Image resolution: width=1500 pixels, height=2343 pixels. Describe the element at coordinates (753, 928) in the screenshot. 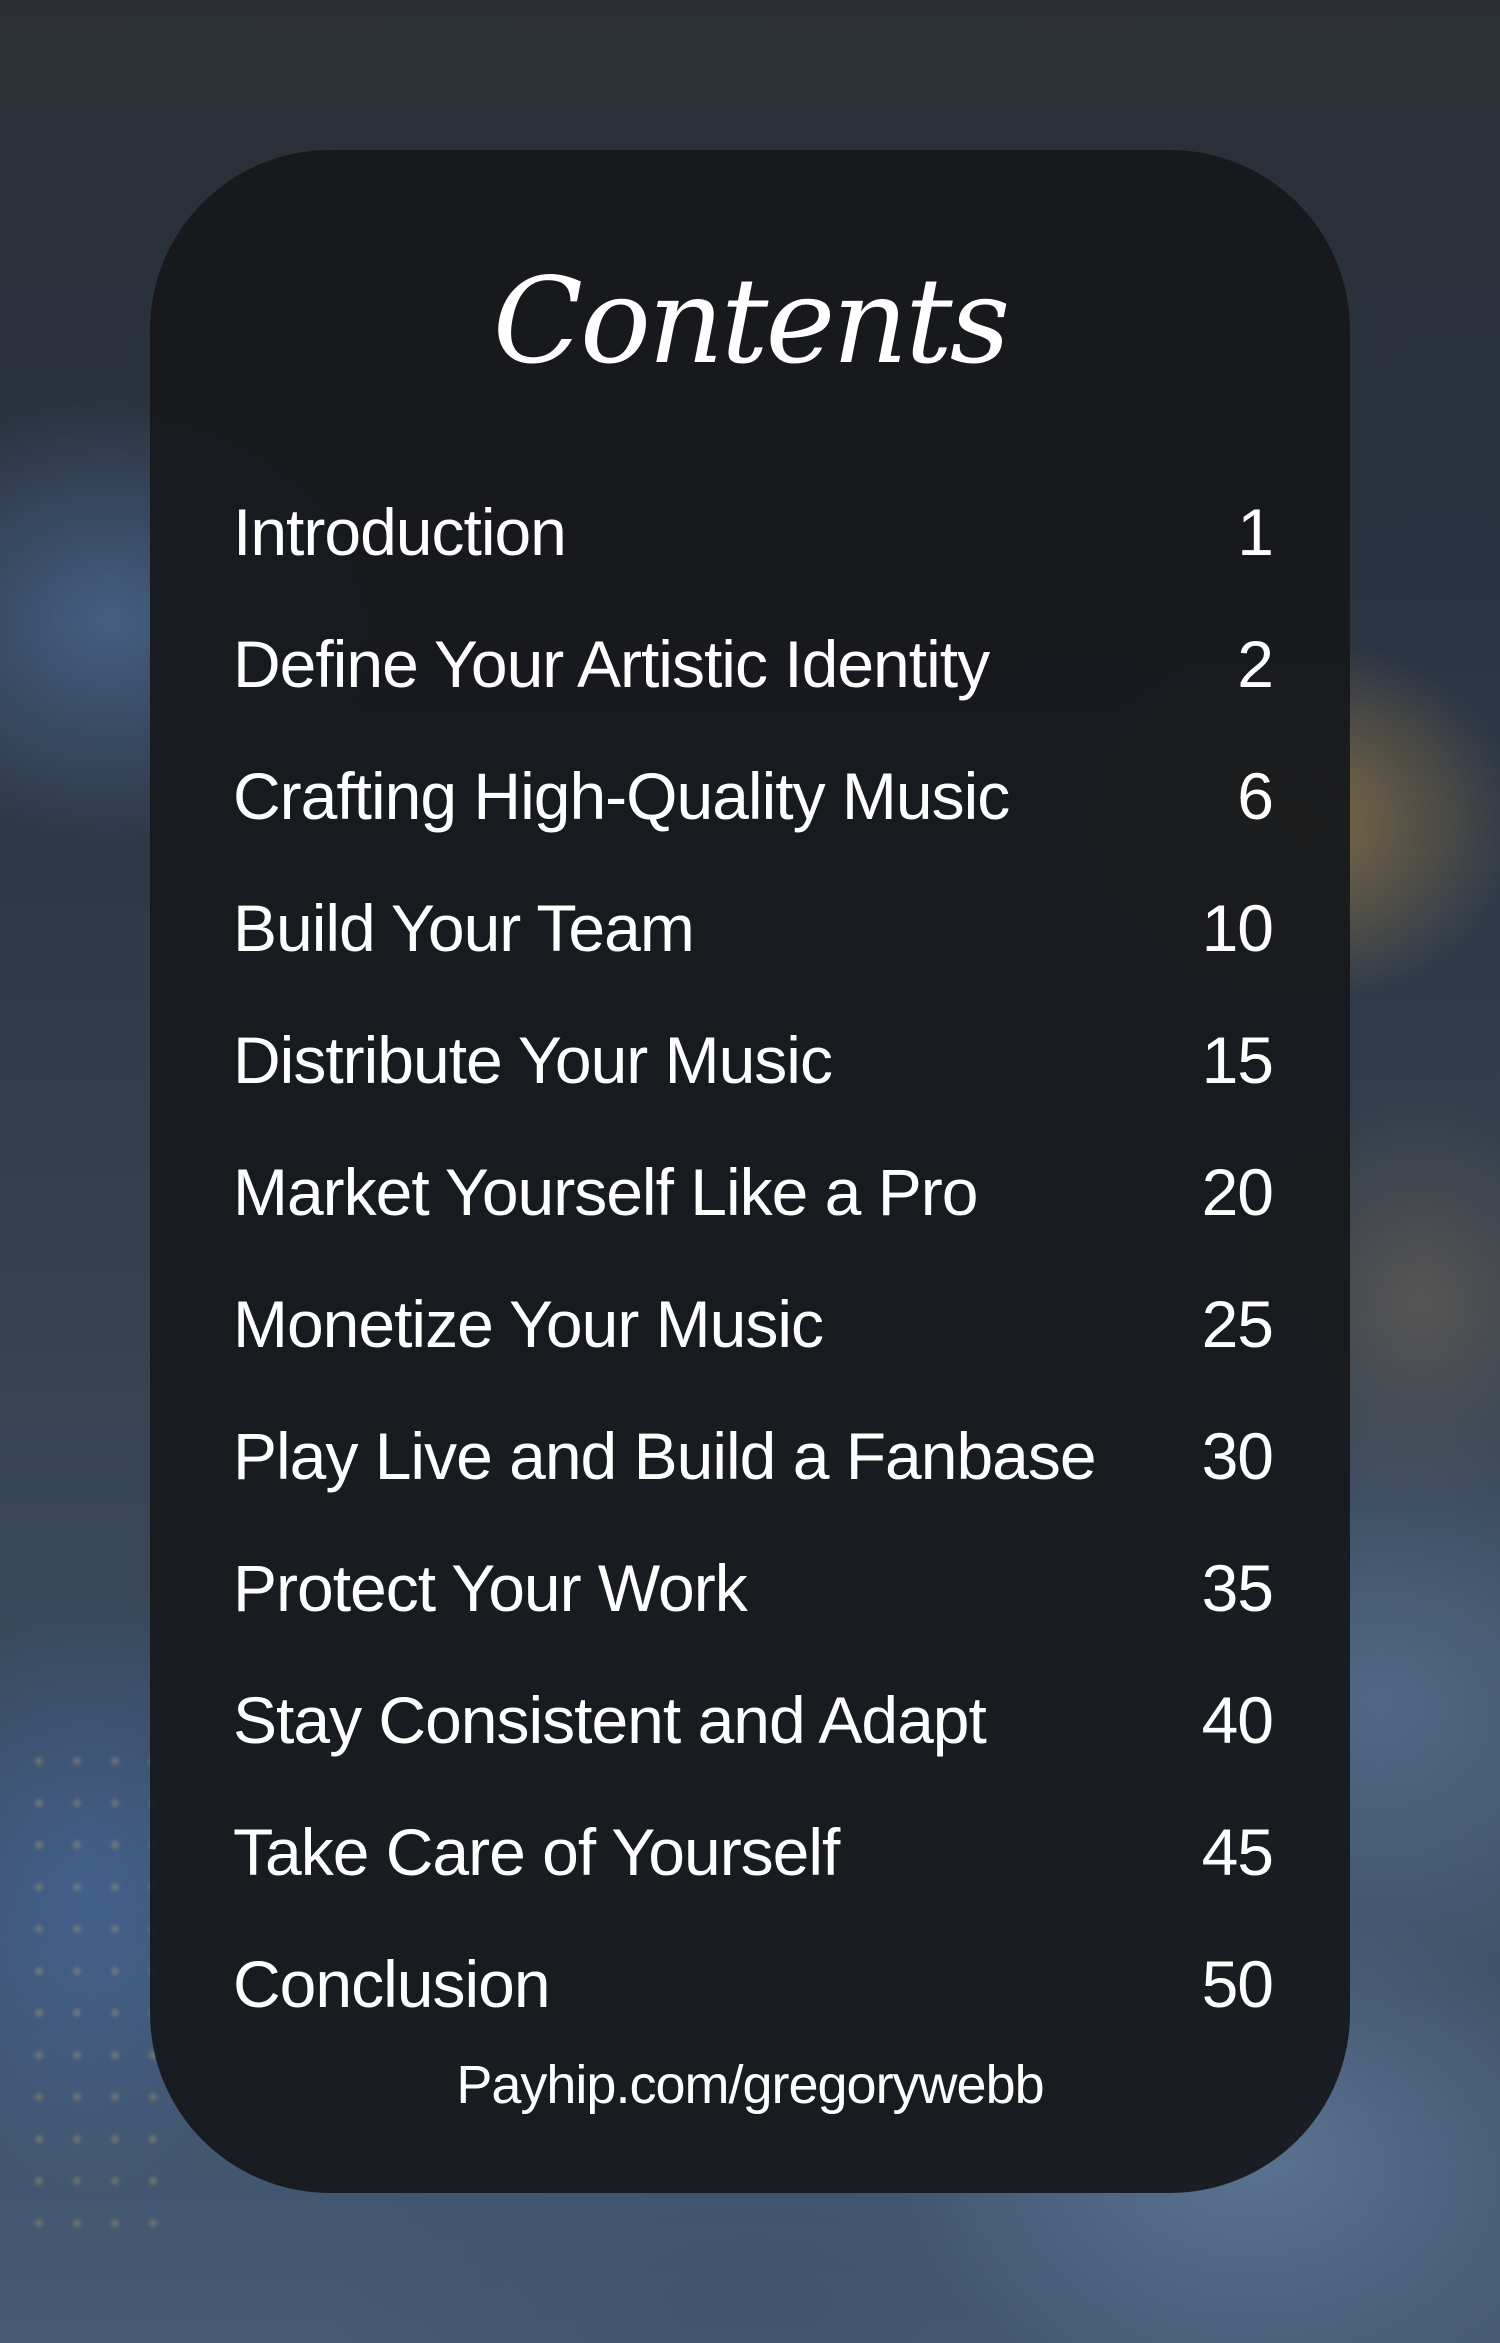

I see `toc-entry: Build Your Team 10` at that location.